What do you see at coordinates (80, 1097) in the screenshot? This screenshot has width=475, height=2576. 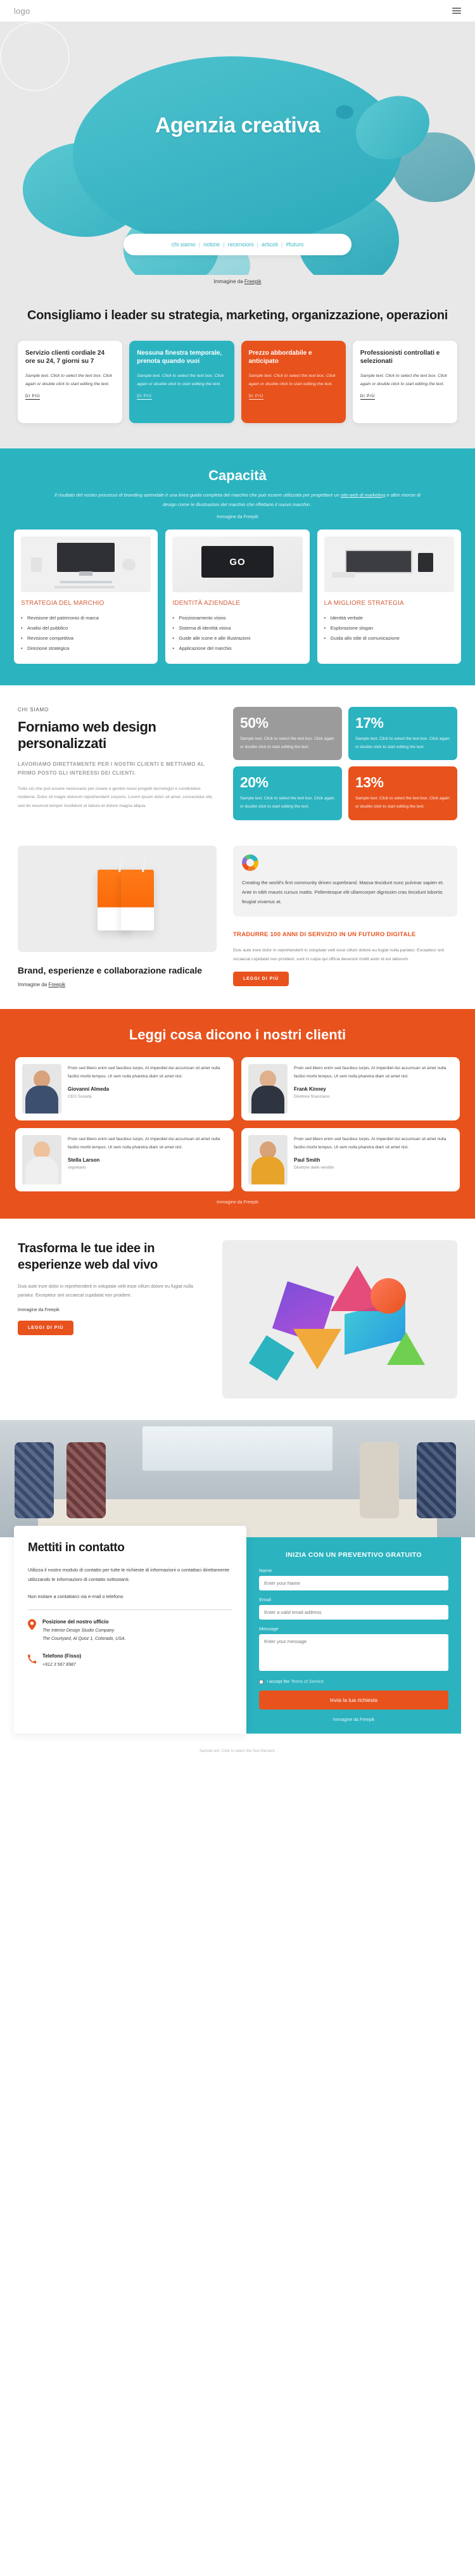 I see `testimonial-role: CEO Società` at bounding box center [80, 1097].